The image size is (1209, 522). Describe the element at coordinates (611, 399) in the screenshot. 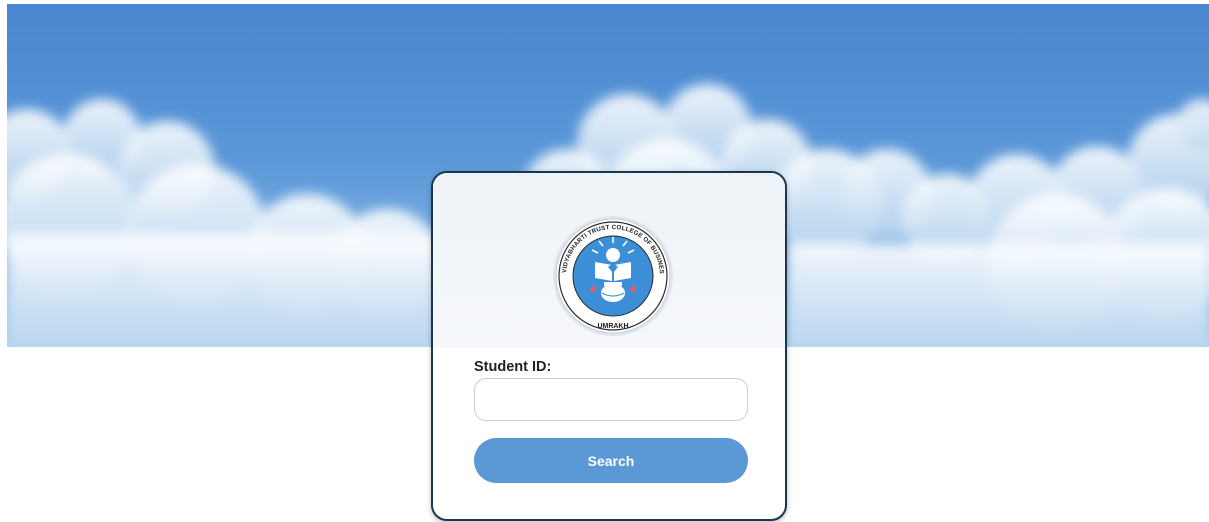

I see `student-id-input` at that location.